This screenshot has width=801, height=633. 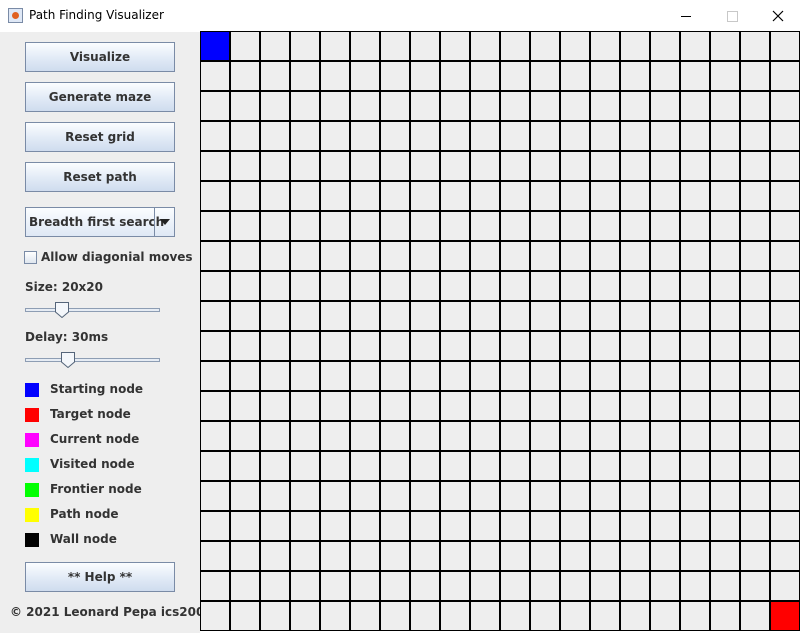 I want to click on reset-grid-button: Reset grid, so click(x=100, y=137).